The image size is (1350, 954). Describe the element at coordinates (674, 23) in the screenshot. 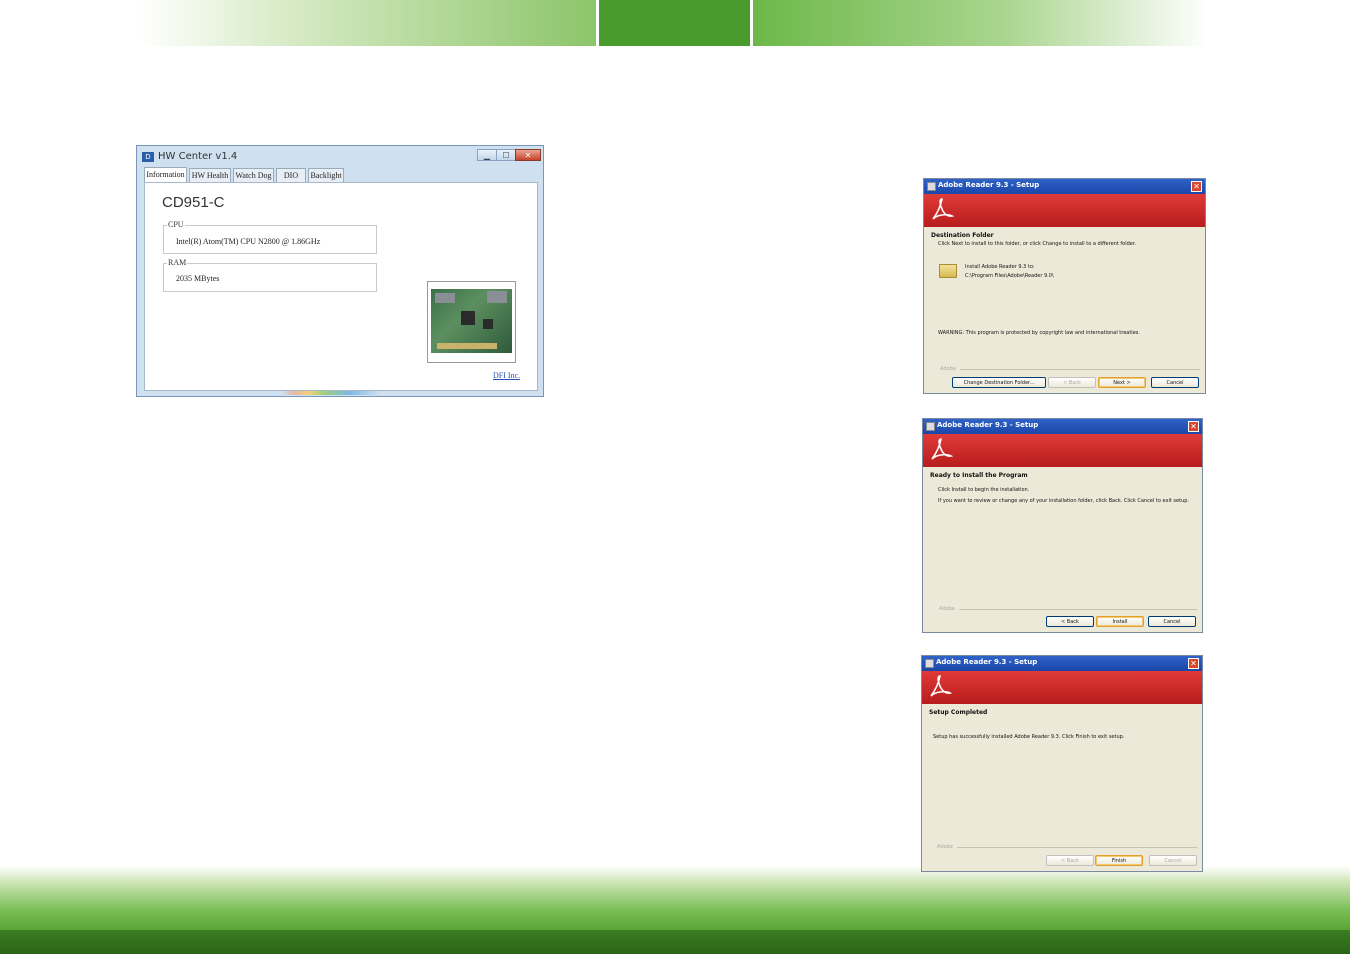

I see `header-tab-block` at that location.